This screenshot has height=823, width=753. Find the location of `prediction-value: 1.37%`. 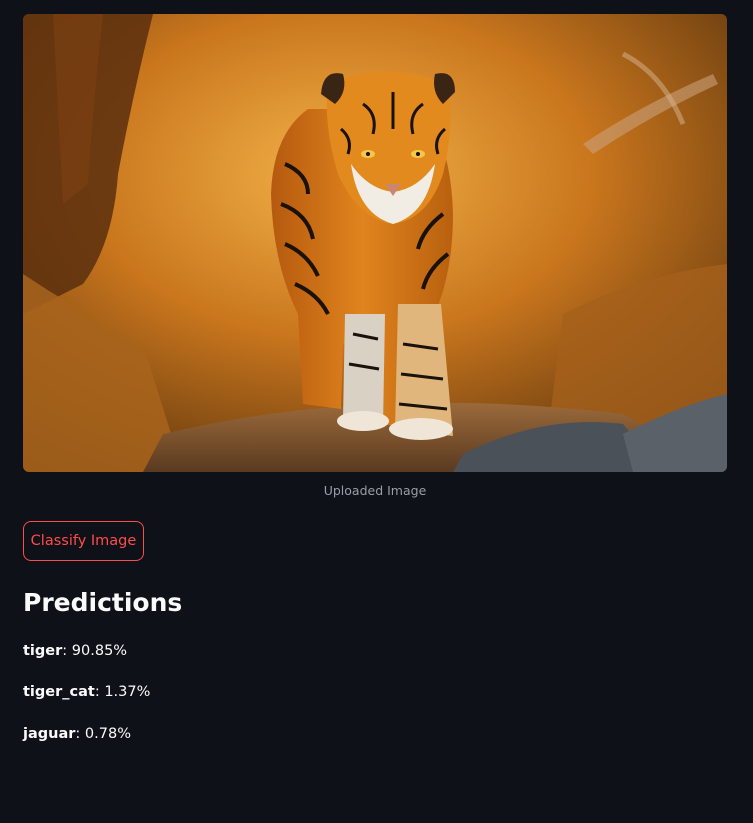

prediction-value: 1.37% is located at coordinates (127, 692).